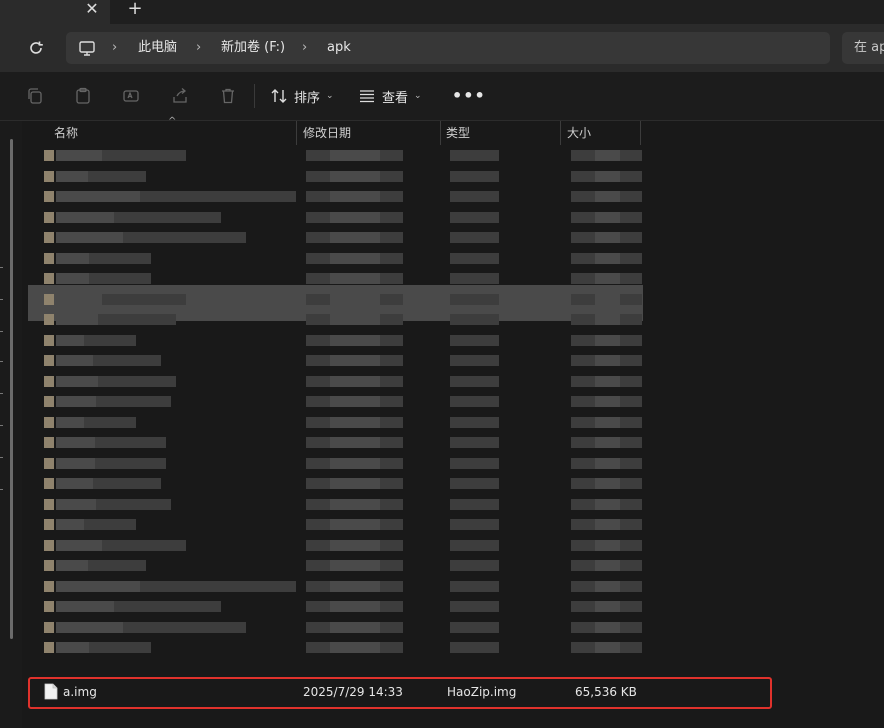  Describe the element at coordinates (228, 96) in the screenshot. I see `delete-icon` at that location.